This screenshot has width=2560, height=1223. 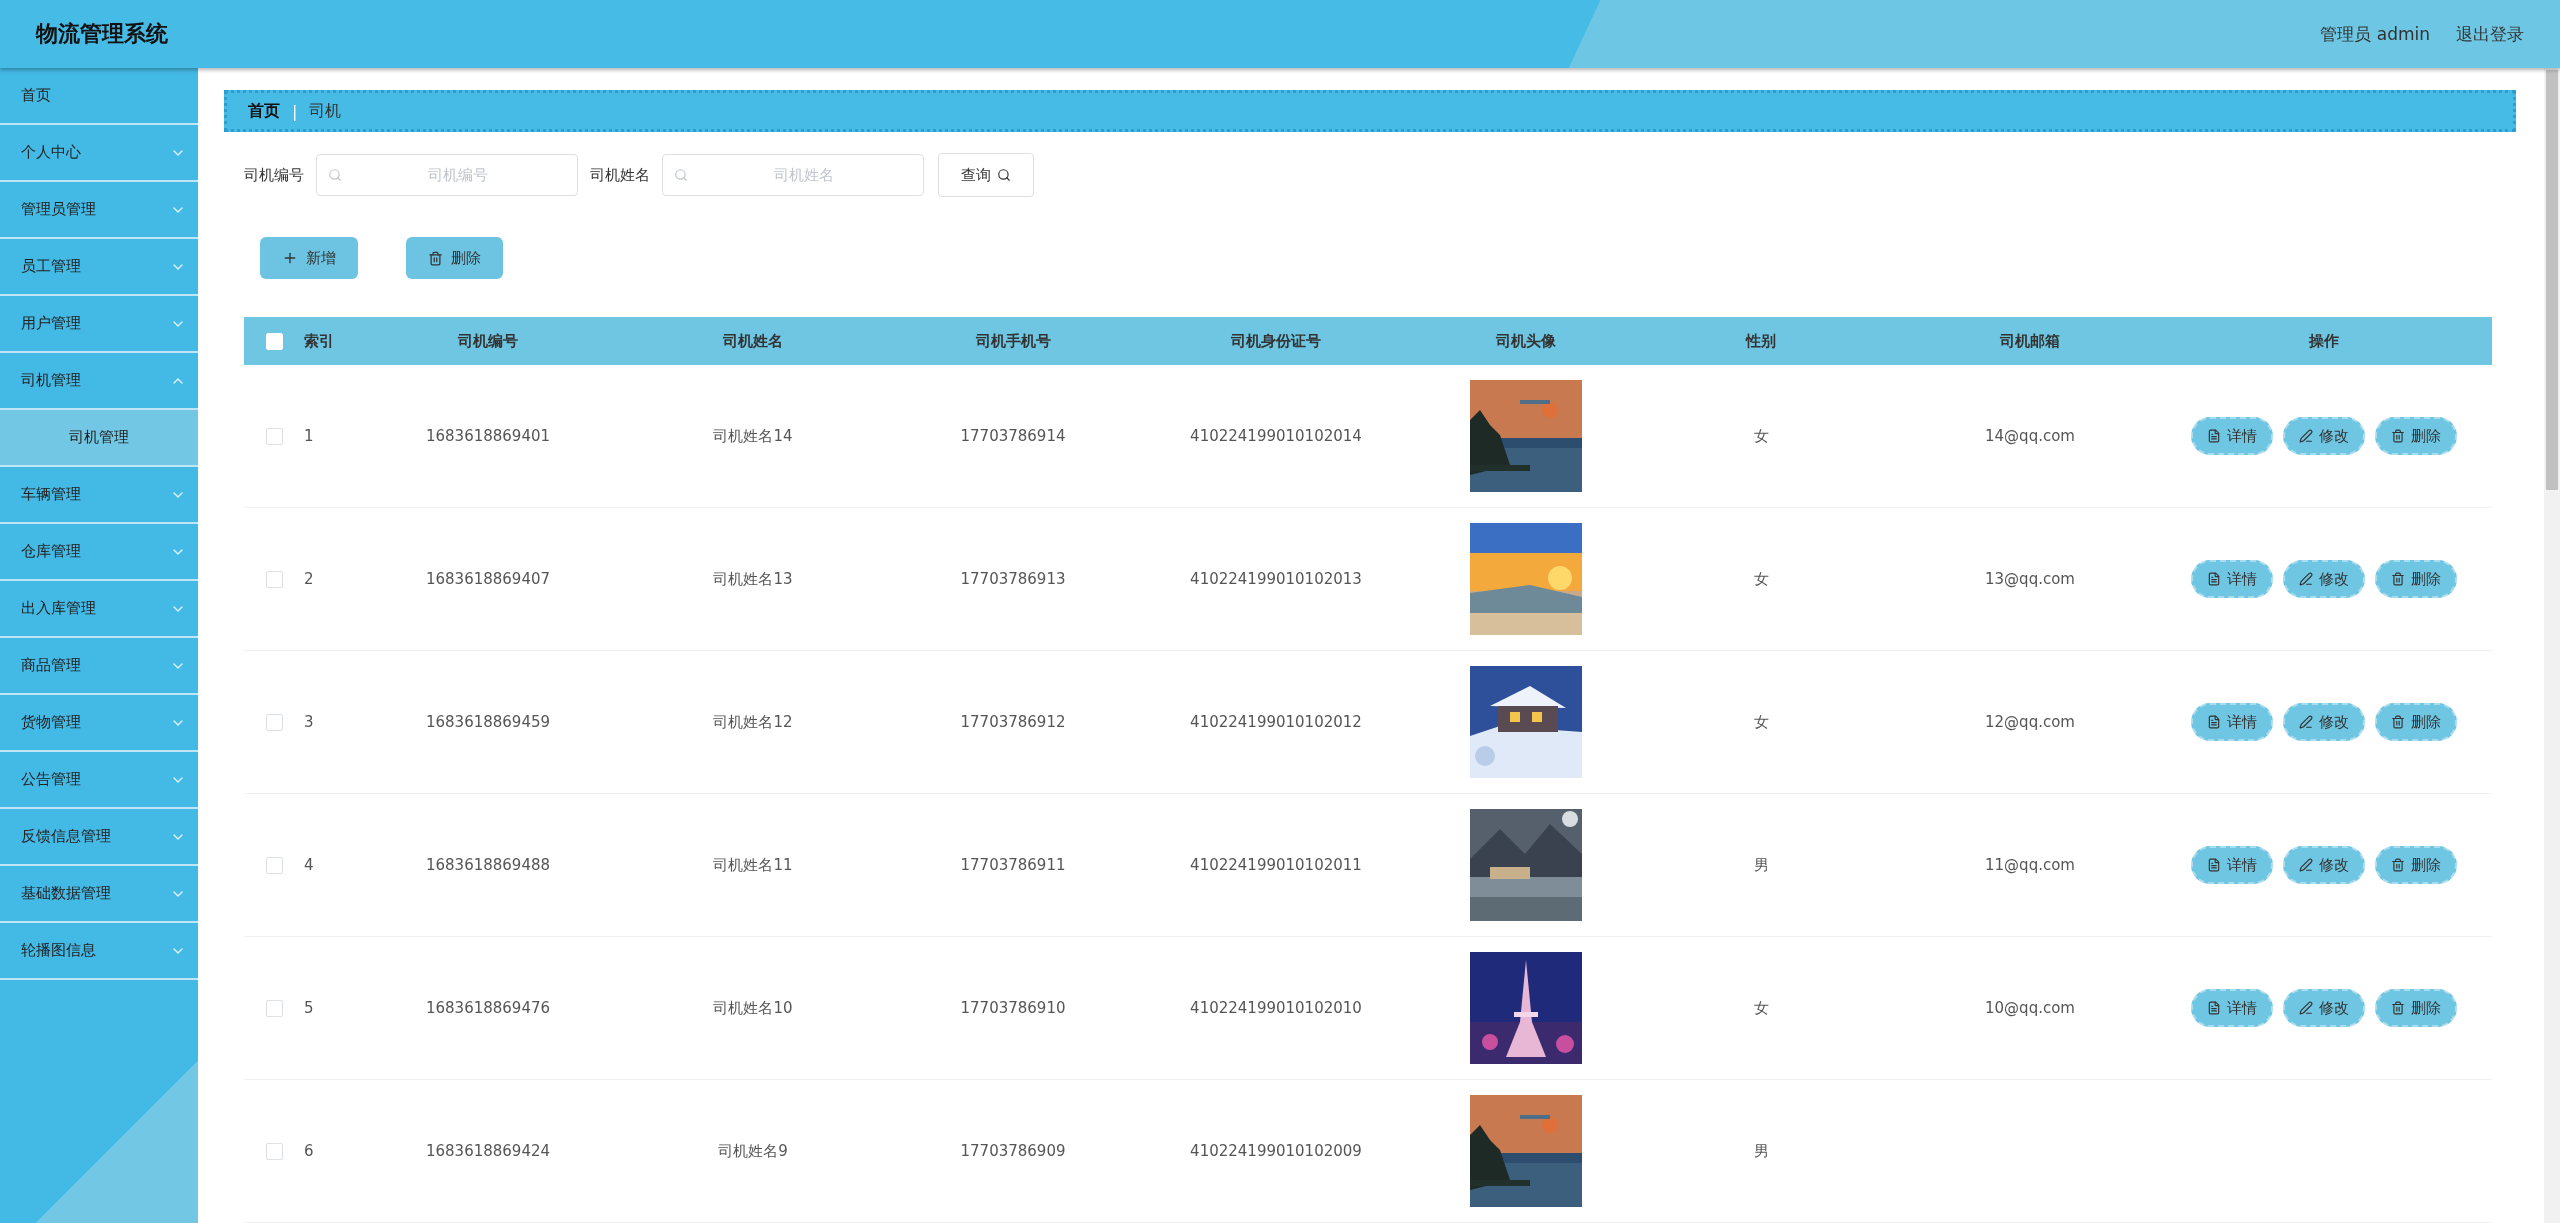 What do you see at coordinates (99, 780) in the screenshot?
I see `sidebar-item: 公告管理` at bounding box center [99, 780].